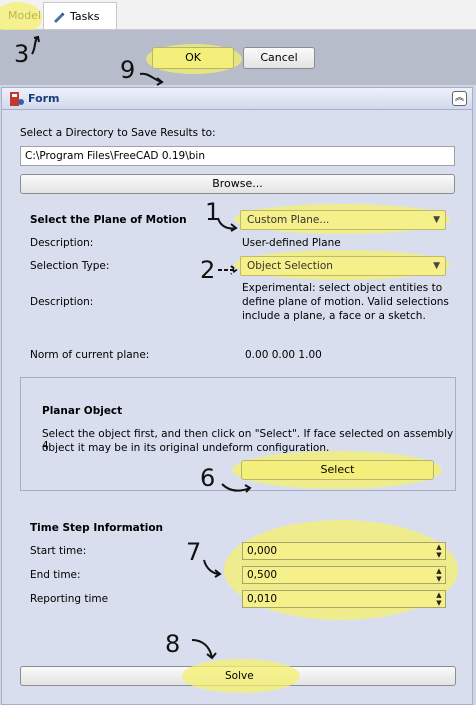 Image resolution: width=476 pixels, height=705 pixels. What do you see at coordinates (44, 98) in the screenshot?
I see `panel-title: Form` at bounding box center [44, 98].